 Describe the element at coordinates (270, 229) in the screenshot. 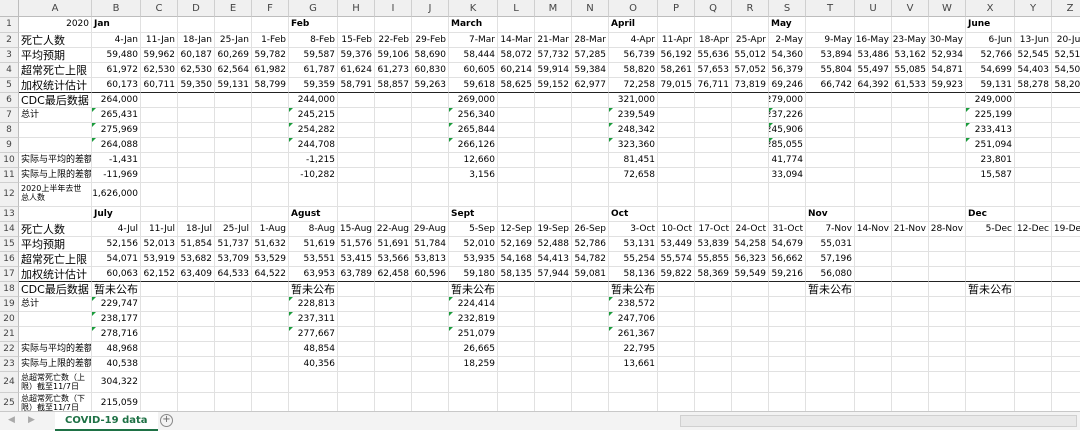

I see `data-cell: 1-Aug` at that location.